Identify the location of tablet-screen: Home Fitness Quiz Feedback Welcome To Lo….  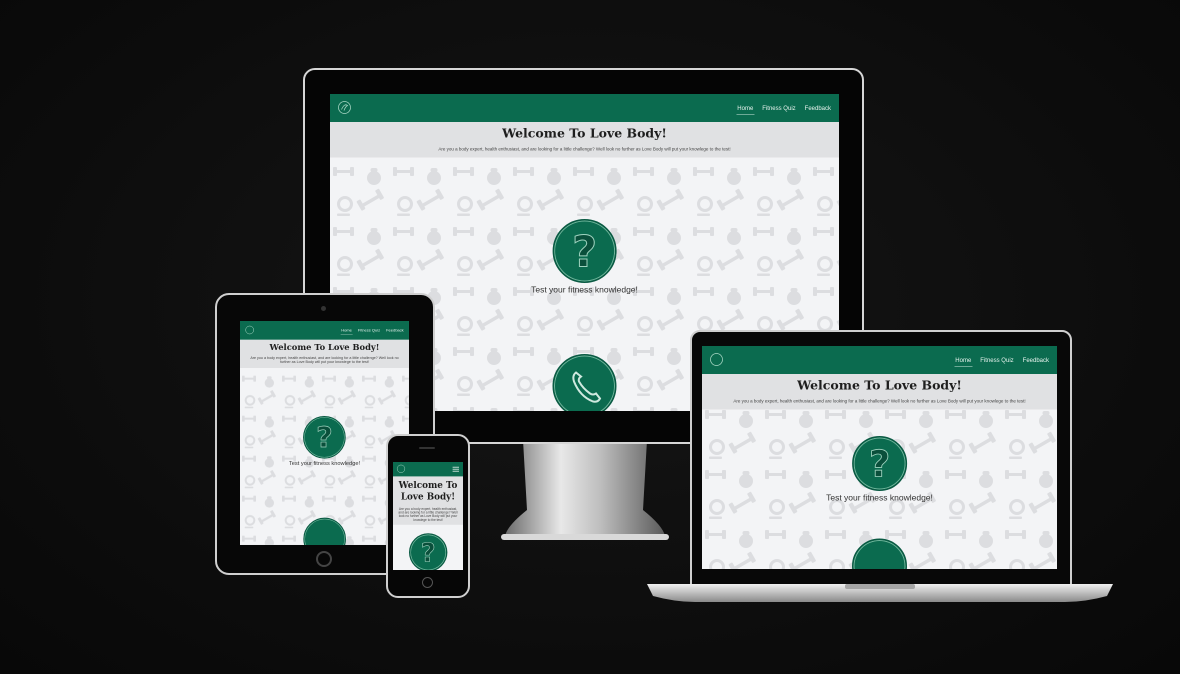
(324, 433).